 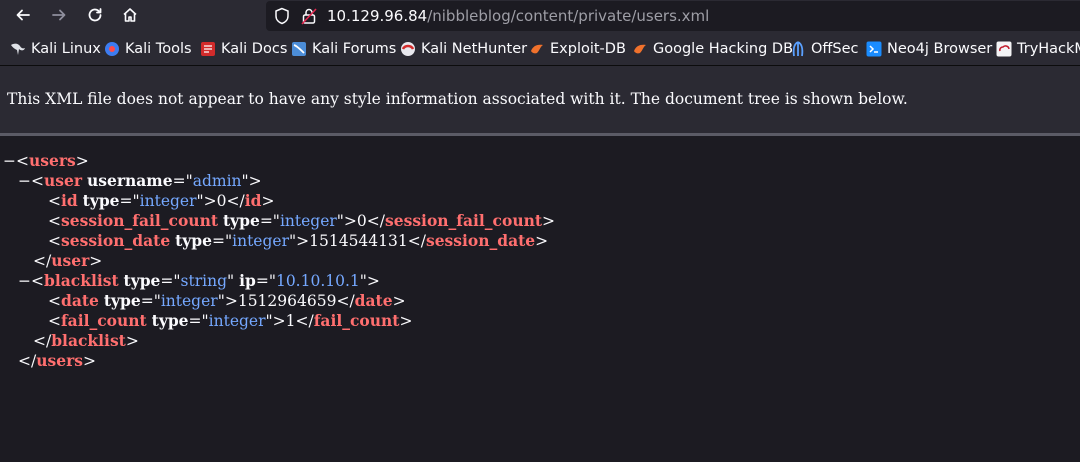 I want to click on home-icon, so click(x=130, y=15).